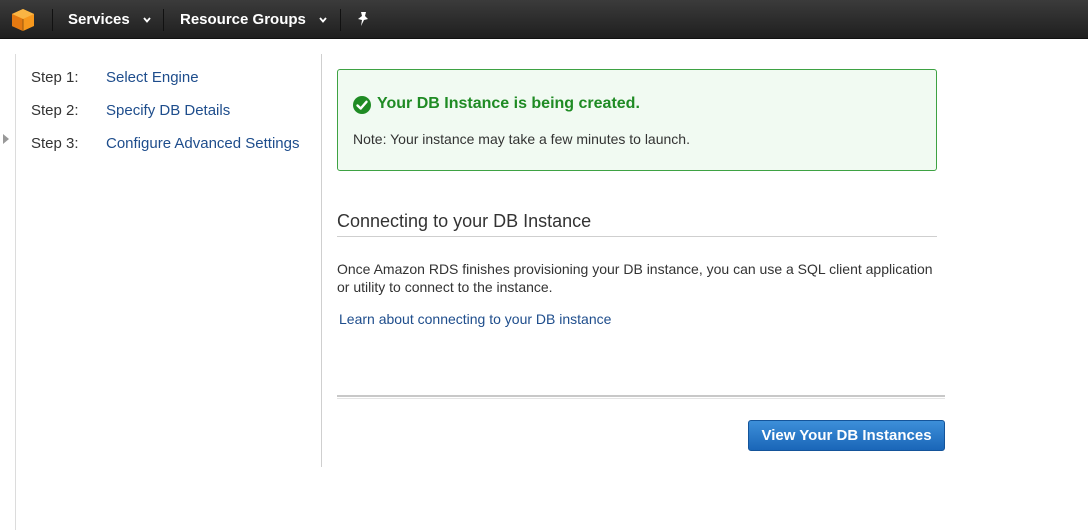 The width and height of the screenshot is (1088, 530). Describe the element at coordinates (6, 139) in the screenshot. I see `expand-arrow-icon` at that location.